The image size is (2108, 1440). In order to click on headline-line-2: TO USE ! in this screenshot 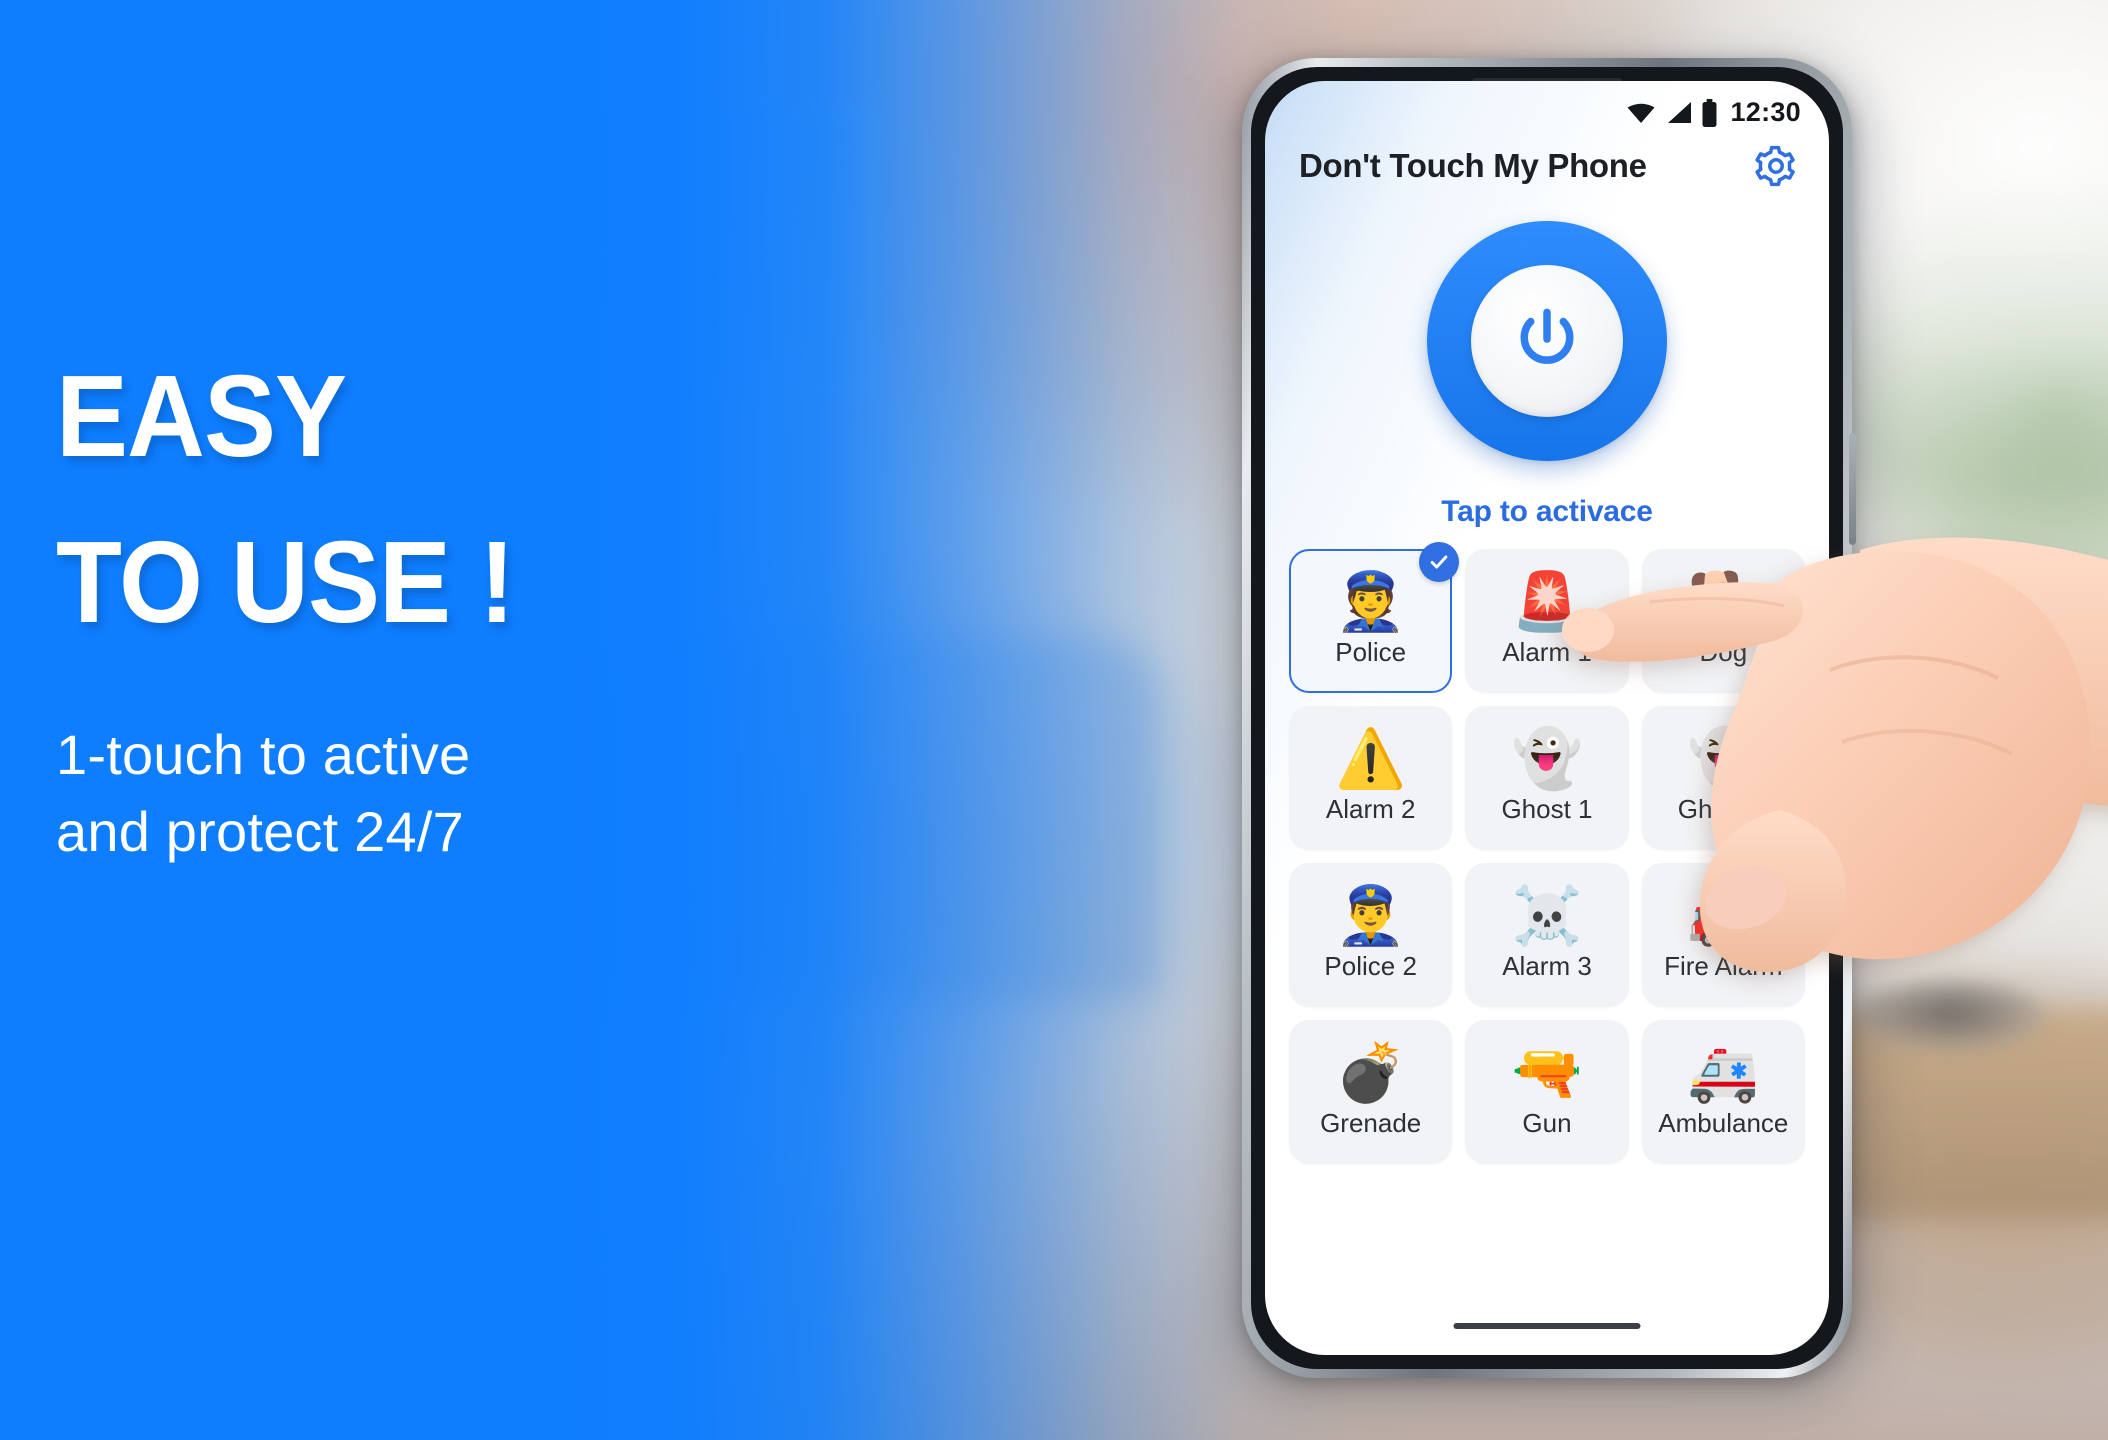, I will do `click(285, 581)`.